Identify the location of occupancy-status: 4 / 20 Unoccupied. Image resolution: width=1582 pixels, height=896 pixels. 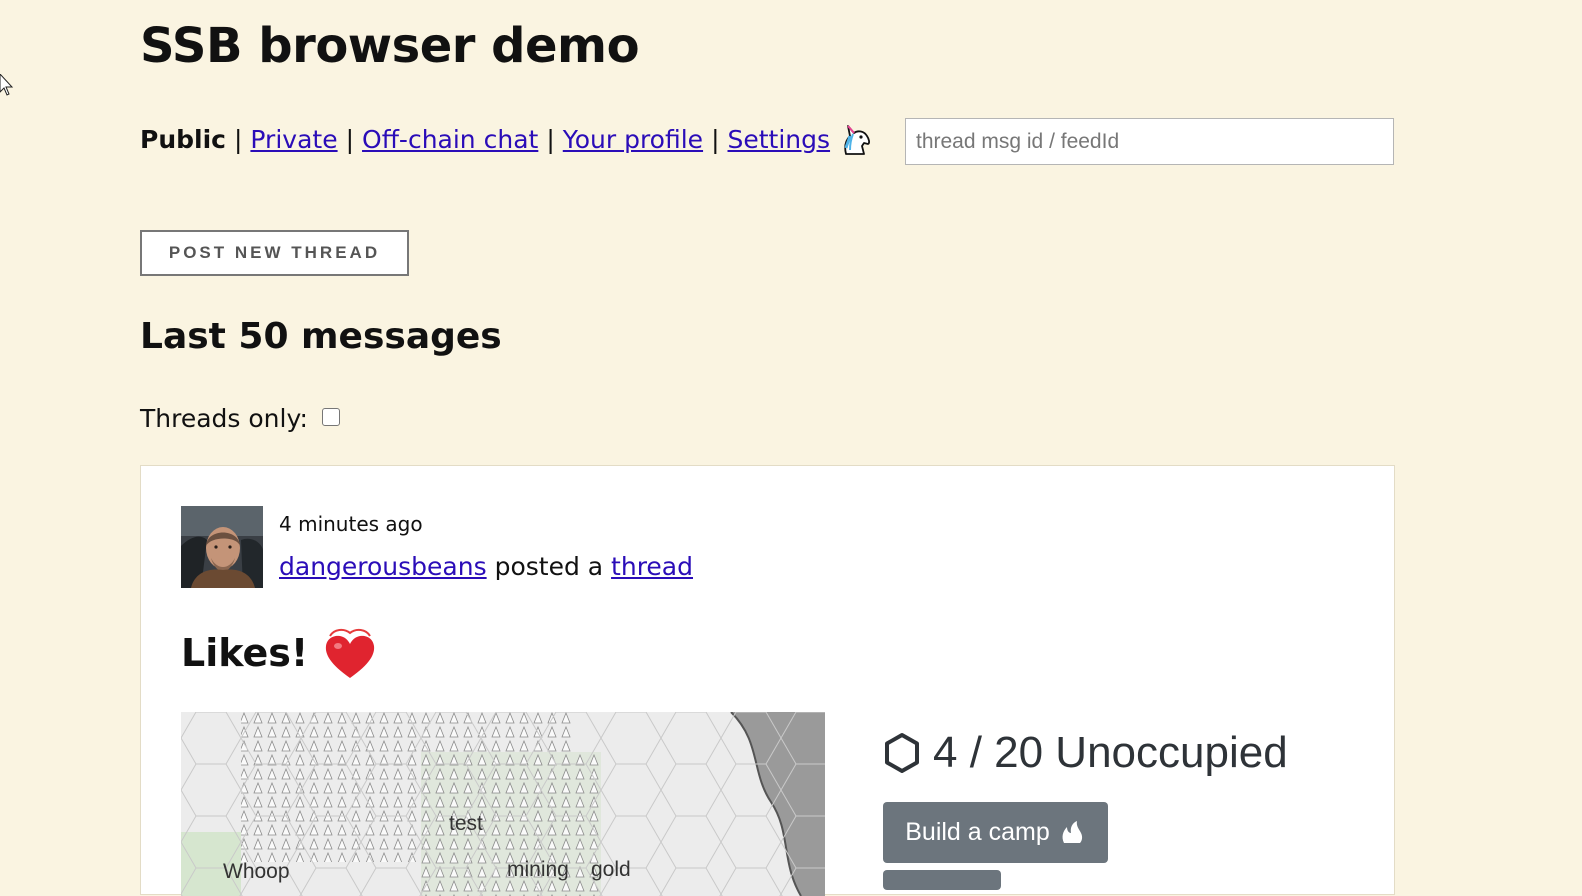
(1085, 753).